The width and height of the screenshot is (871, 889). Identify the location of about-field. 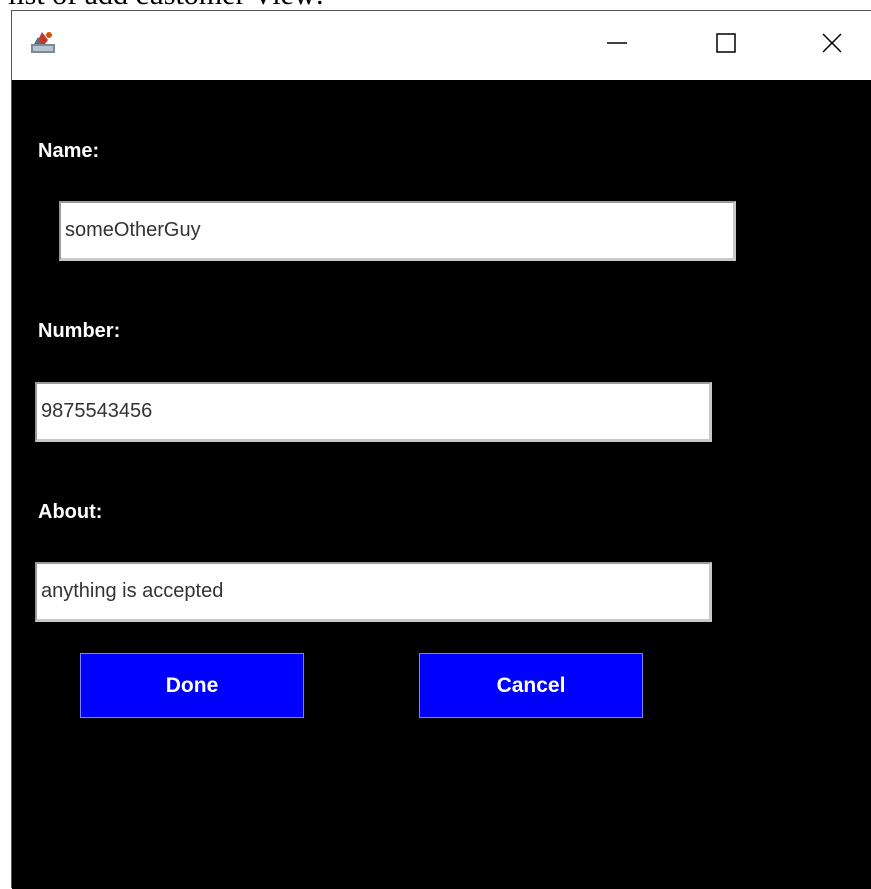
(373, 592).